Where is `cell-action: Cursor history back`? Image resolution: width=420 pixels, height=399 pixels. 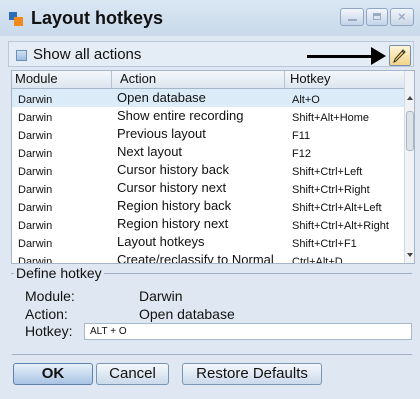 cell-action: Cursor history back is located at coordinates (173, 169).